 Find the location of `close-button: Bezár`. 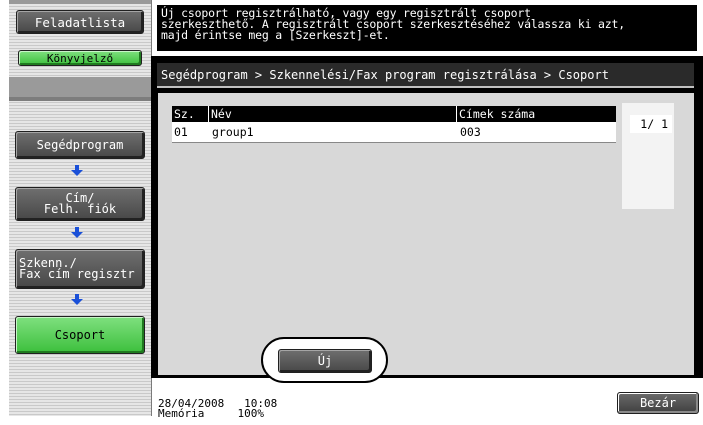

close-button: Bezár is located at coordinates (658, 403).